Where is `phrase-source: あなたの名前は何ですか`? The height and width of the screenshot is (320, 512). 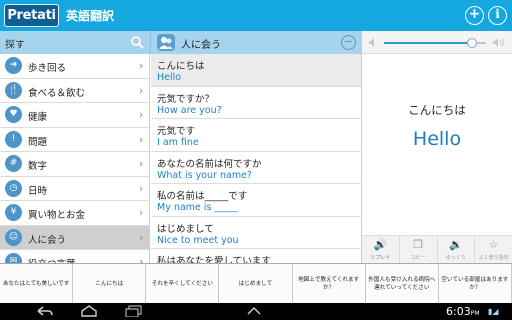
phrase-source: あなたの名前は何ですか is located at coordinates (209, 164).